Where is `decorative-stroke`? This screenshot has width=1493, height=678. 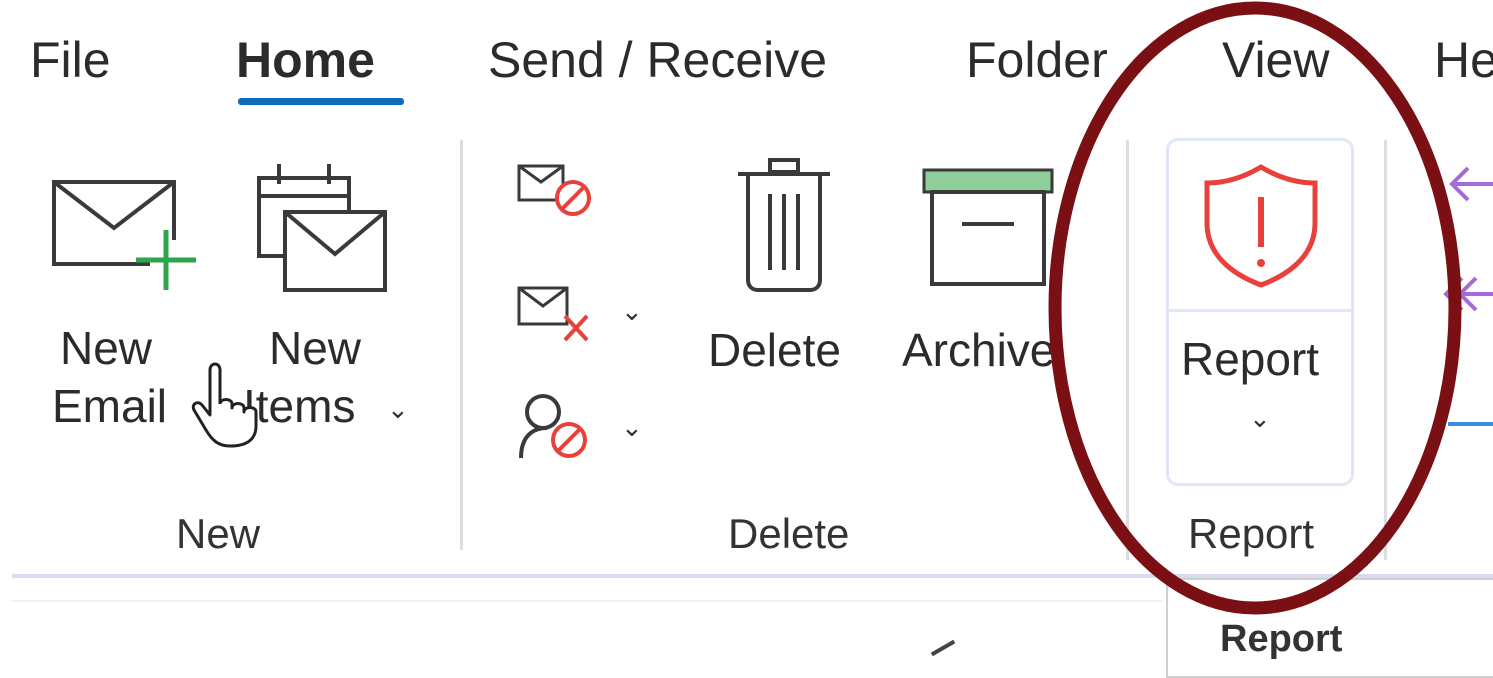
decorative-stroke is located at coordinates (943, 648).